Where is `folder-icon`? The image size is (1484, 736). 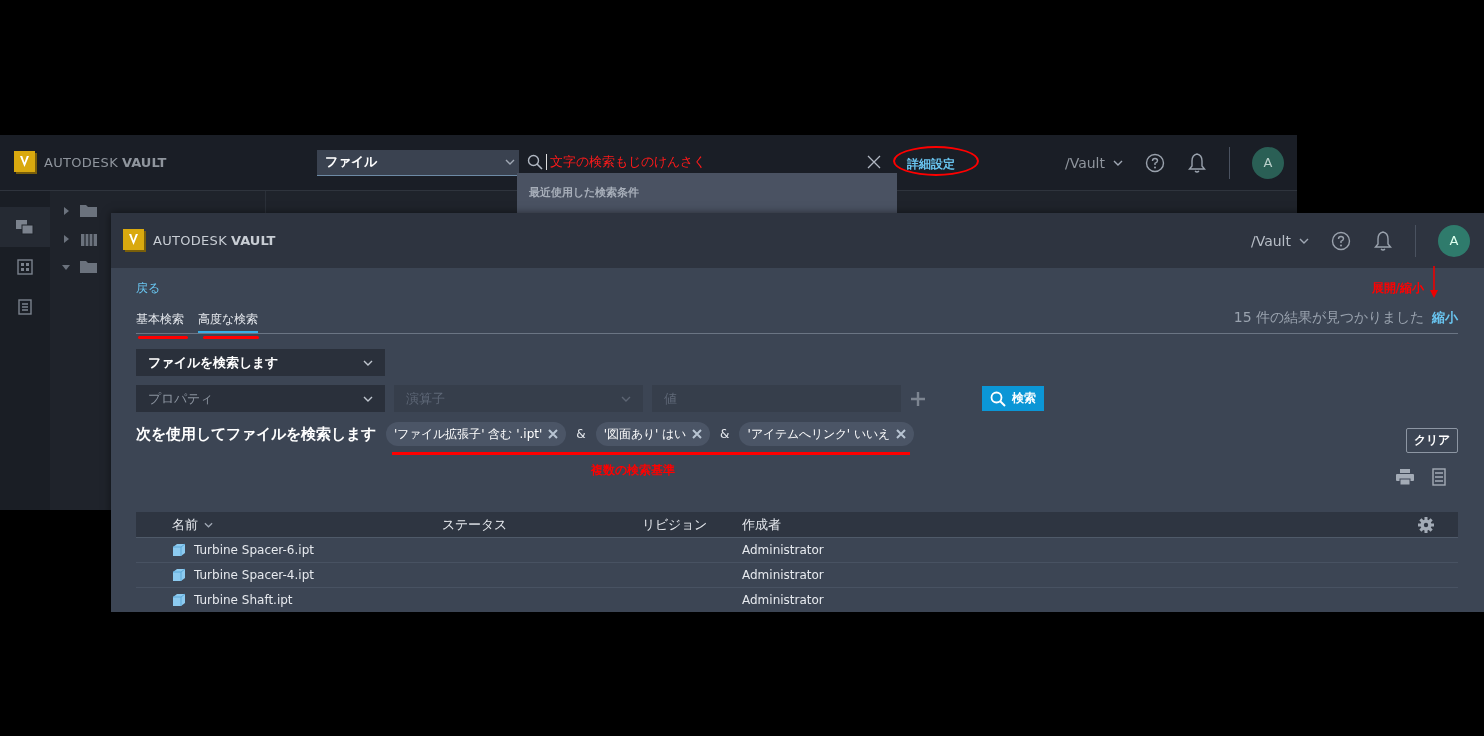 folder-icon is located at coordinates (89, 211).